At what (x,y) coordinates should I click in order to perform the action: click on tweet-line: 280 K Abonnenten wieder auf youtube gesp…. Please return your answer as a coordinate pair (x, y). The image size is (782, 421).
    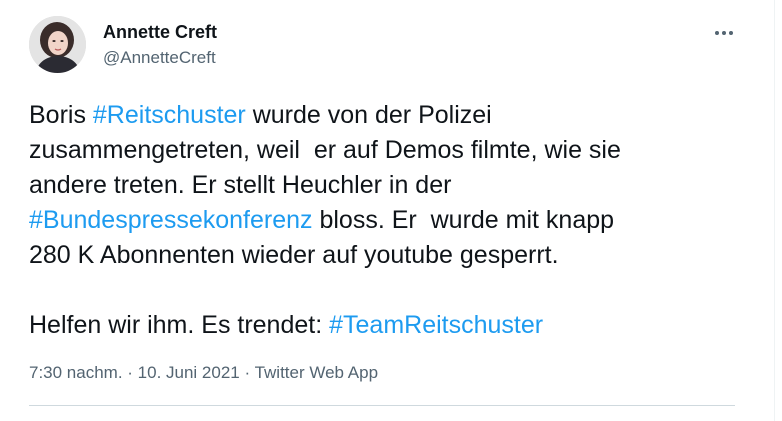
    Looking at the image, I should click on (294, 255).